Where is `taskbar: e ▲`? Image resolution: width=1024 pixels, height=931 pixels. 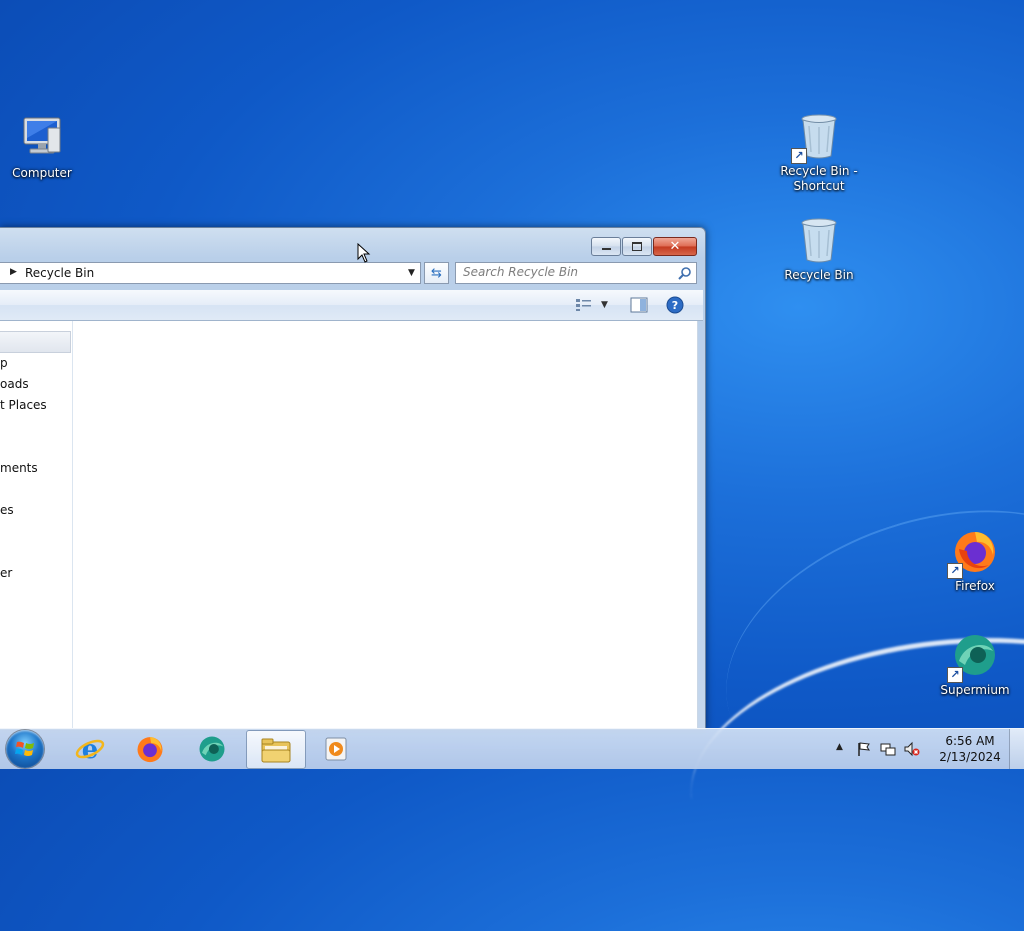
taskbar: e ▲ is located at coordinates (512, 748).